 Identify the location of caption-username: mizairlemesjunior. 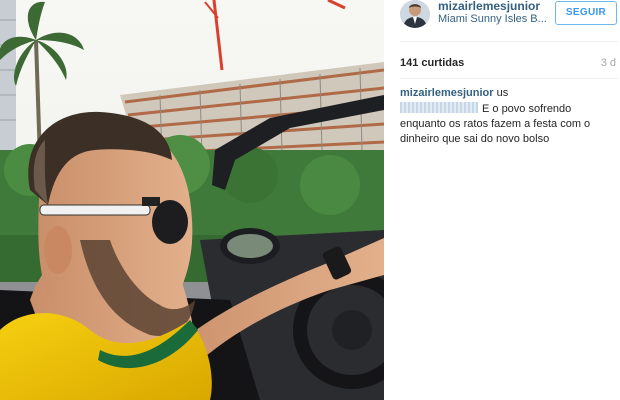
(447, 93).